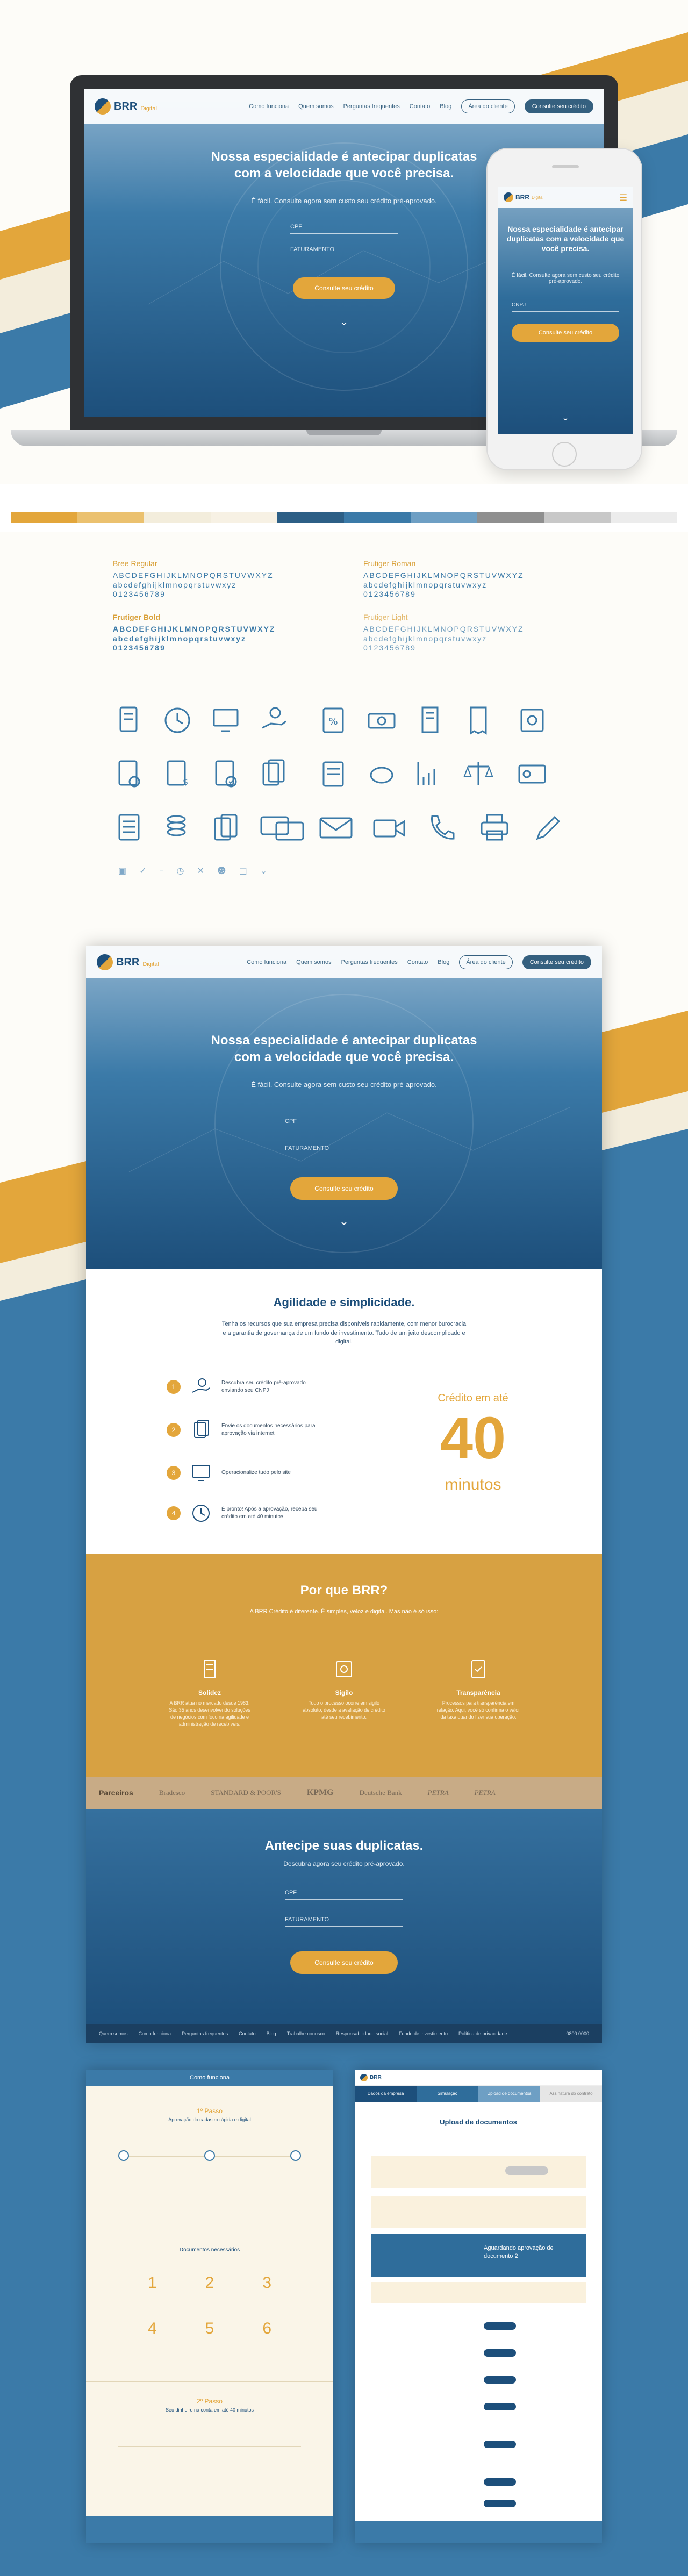  What do you see at coordinates (362, 2033) in the screenshot?
I see `footer-link: Responsabilidade social` at bounding box center [362, 2033].